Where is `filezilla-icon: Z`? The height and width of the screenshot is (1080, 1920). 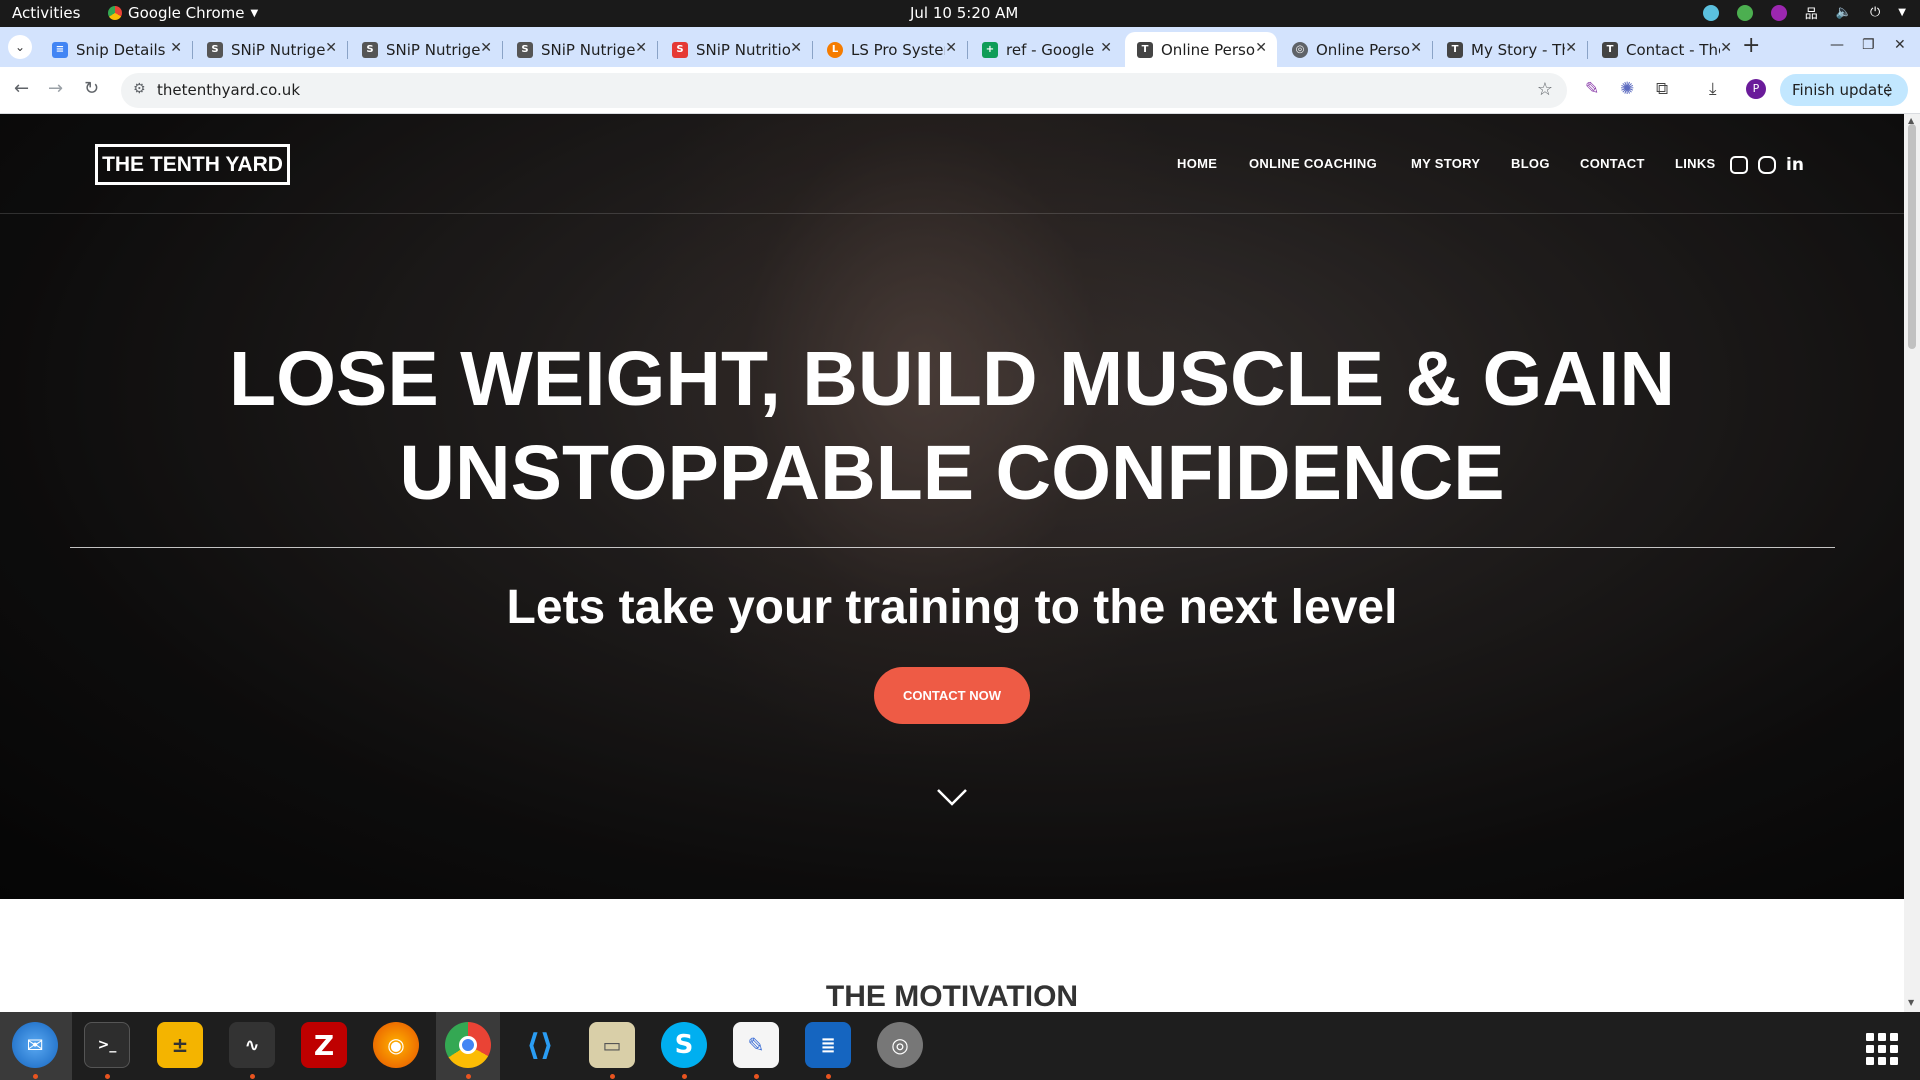
filezilla-icon: Z is located at coordinates (324, 1045).